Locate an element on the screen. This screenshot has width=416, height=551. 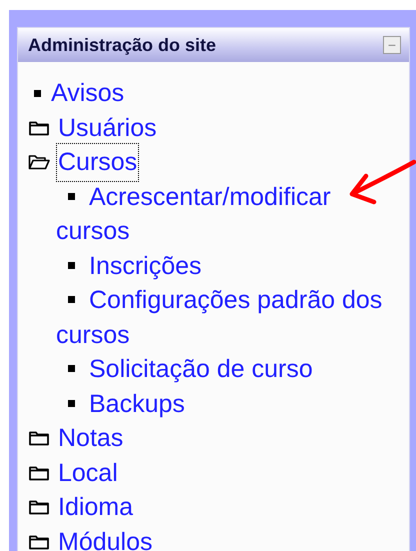
open-folder-icon is located at coordinates (39, 162).